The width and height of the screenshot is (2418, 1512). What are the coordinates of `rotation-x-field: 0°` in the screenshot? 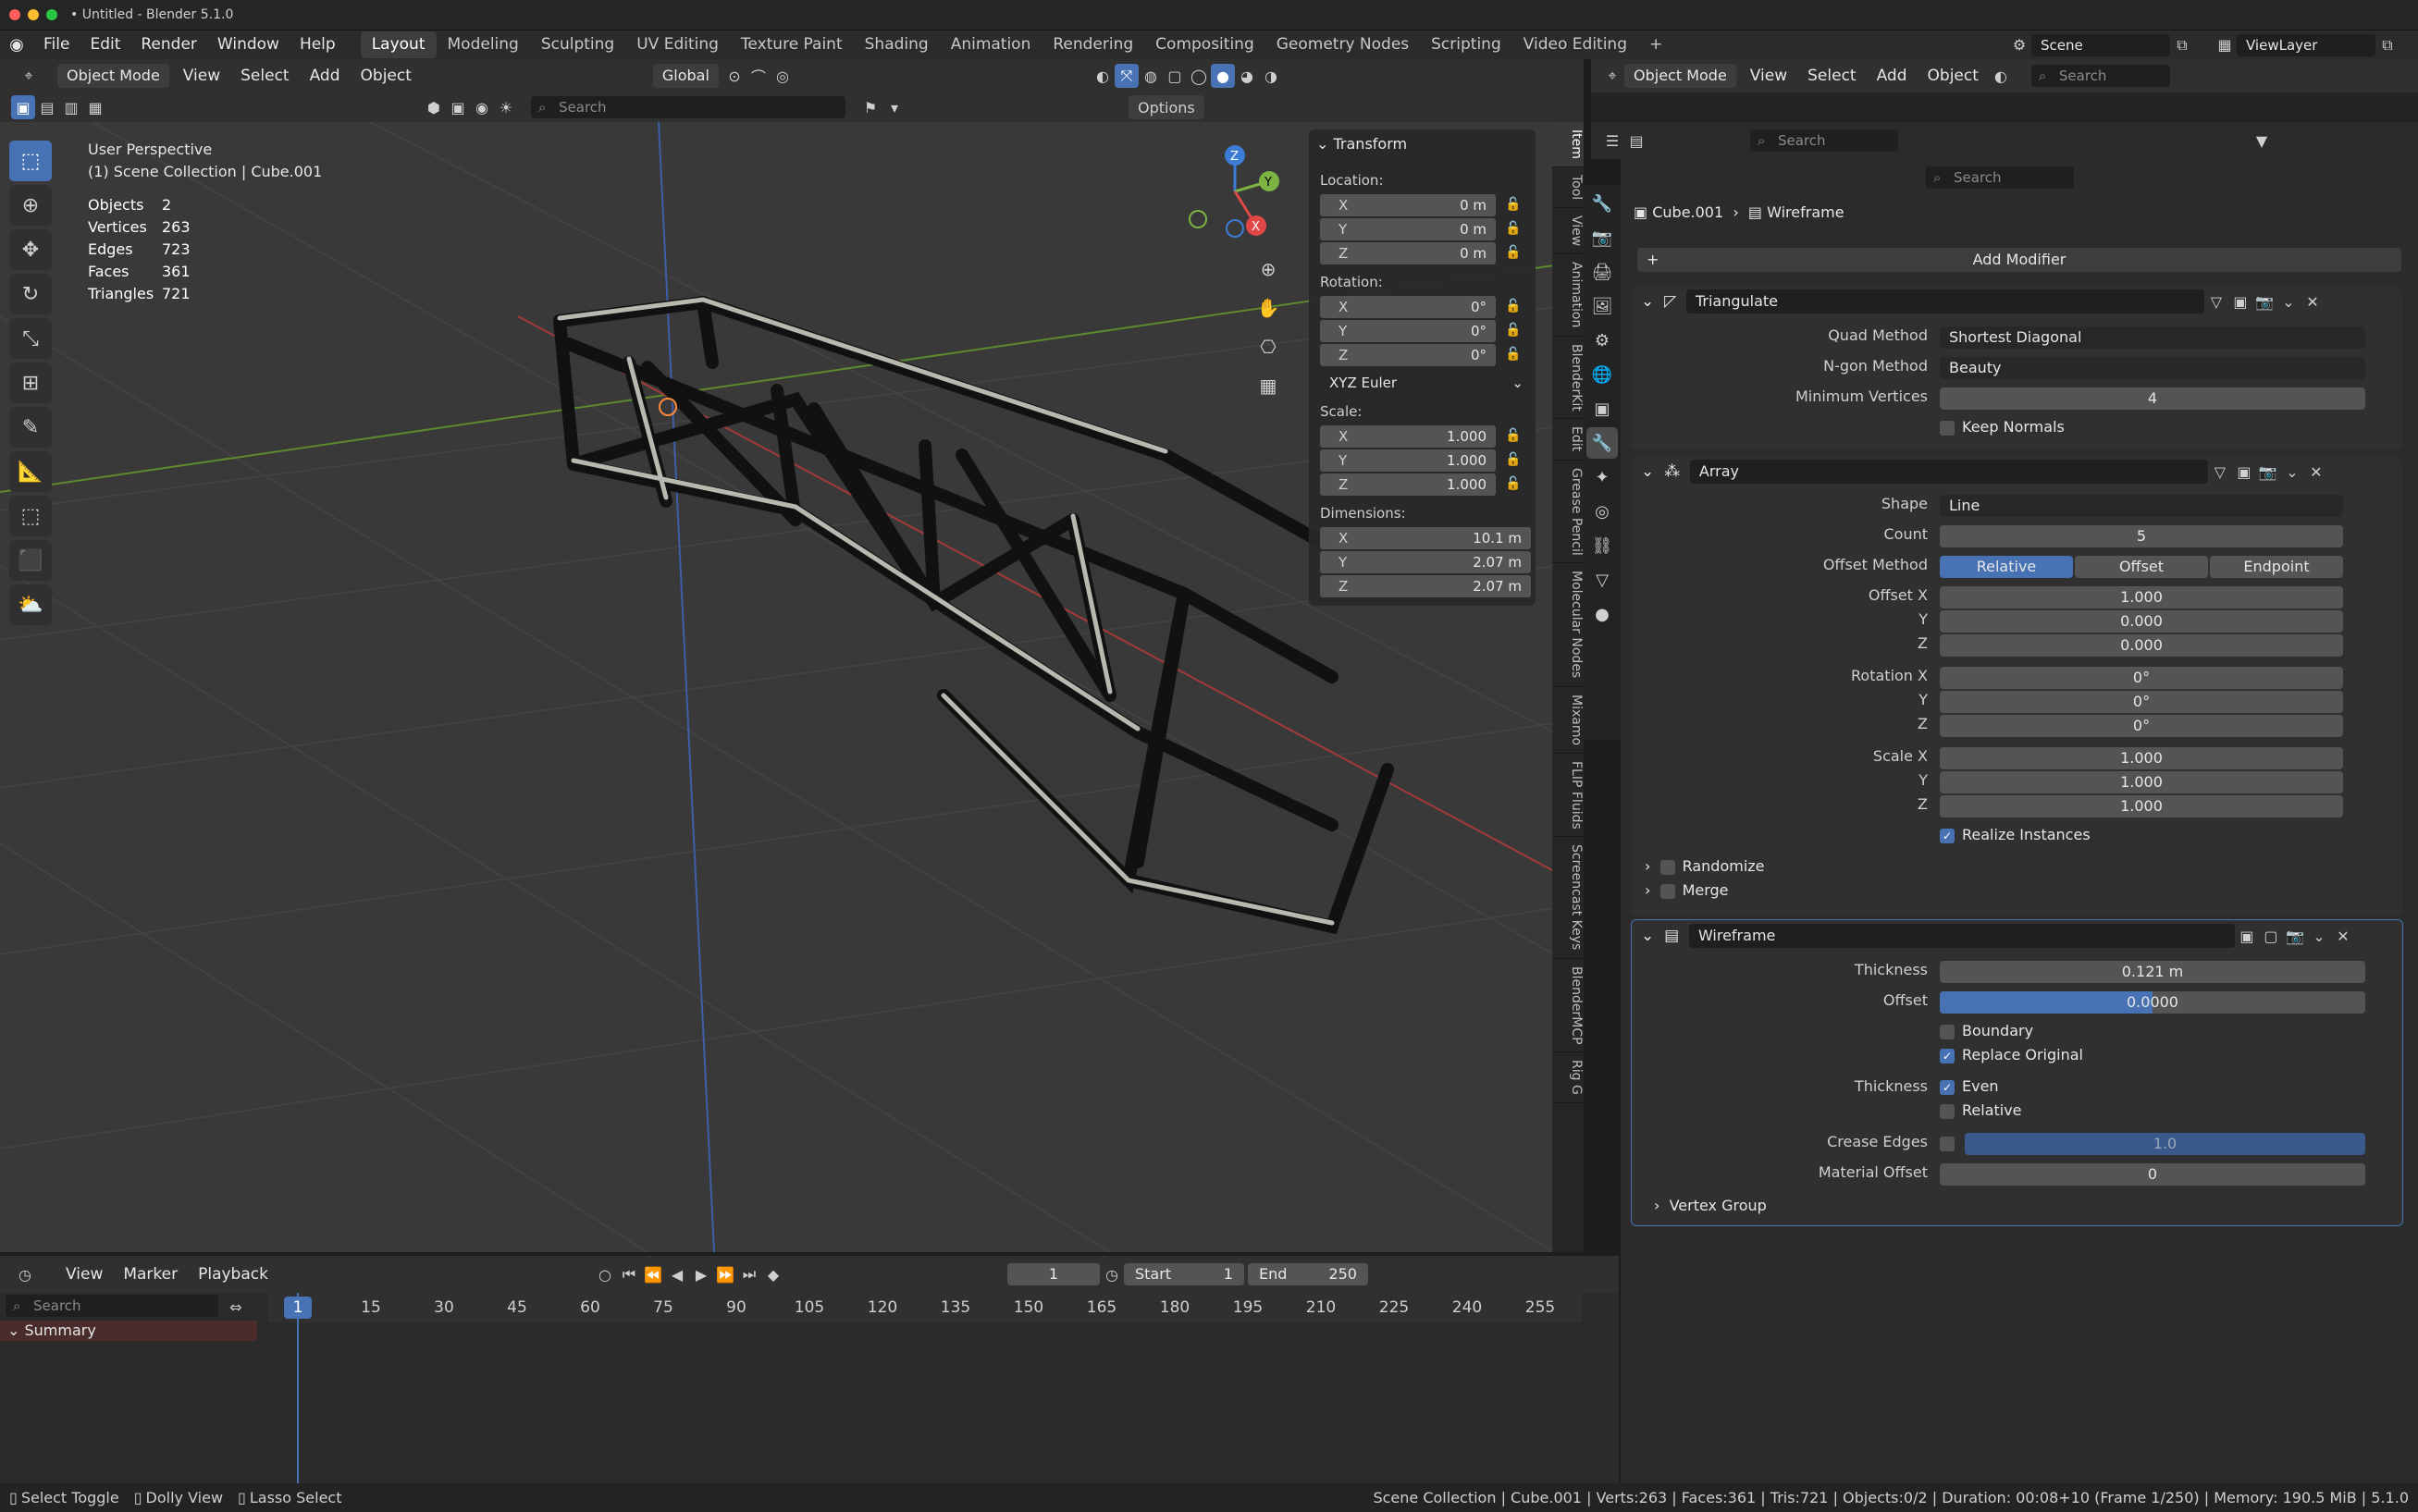 It's located at (2141, 678).